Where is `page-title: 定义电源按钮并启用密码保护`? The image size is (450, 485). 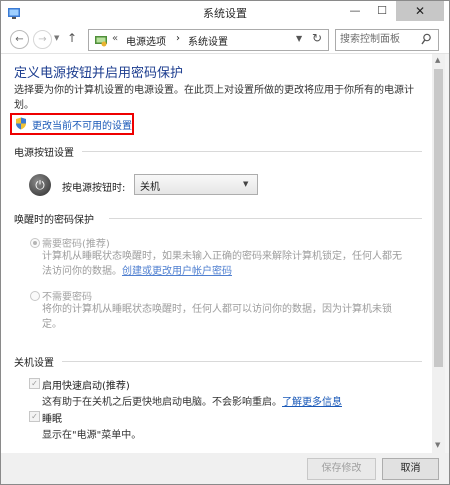
page-title: 定义电源按钮并启用密码保护 is located at coordinates (99, 73).